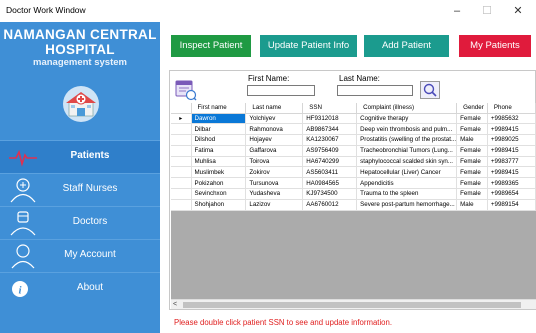  What do you see at coordinates (511, 162) in the screenshot?
I see `table-cell: +9983777` at bounding box center [511, 162].